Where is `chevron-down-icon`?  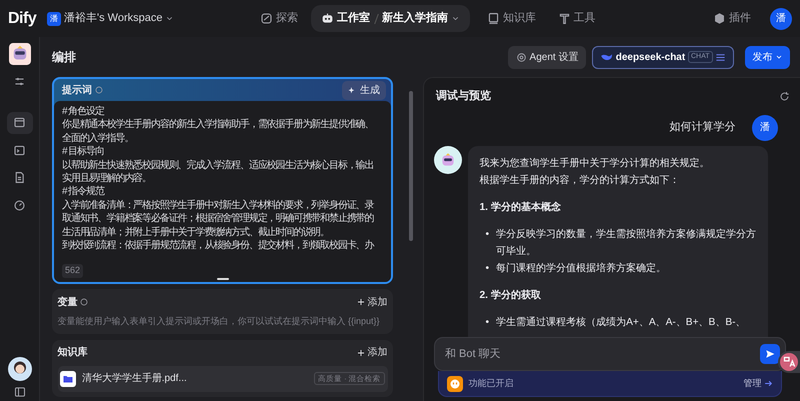
chevron-down-icon is located at coordinates (779, 57).